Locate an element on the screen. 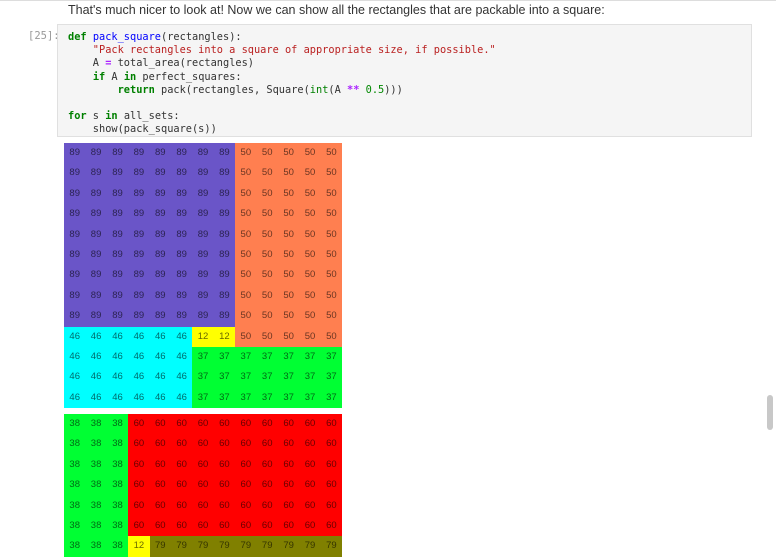  scrollbar-thumb is located at coordinates (770, 412).